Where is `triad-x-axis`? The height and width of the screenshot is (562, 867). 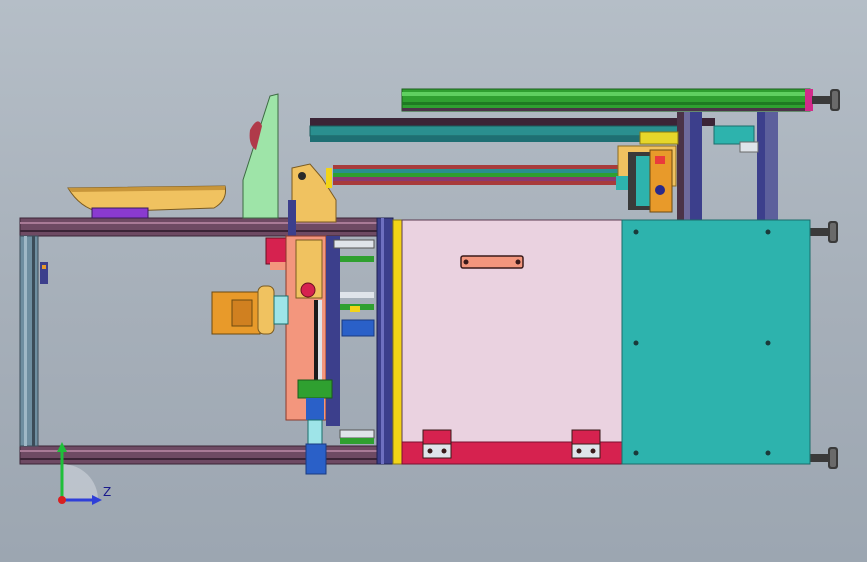
triad-x-axis is located at coordinates (62, 500).